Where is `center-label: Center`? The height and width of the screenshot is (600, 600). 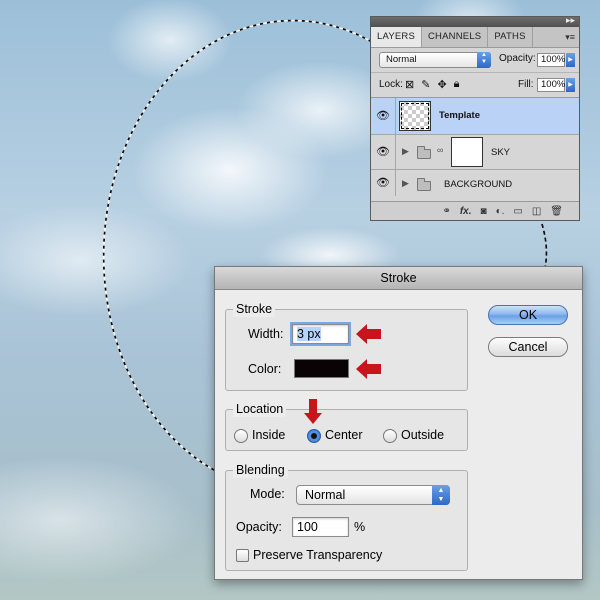 center-label: Center is located at coordinates (344, 435).